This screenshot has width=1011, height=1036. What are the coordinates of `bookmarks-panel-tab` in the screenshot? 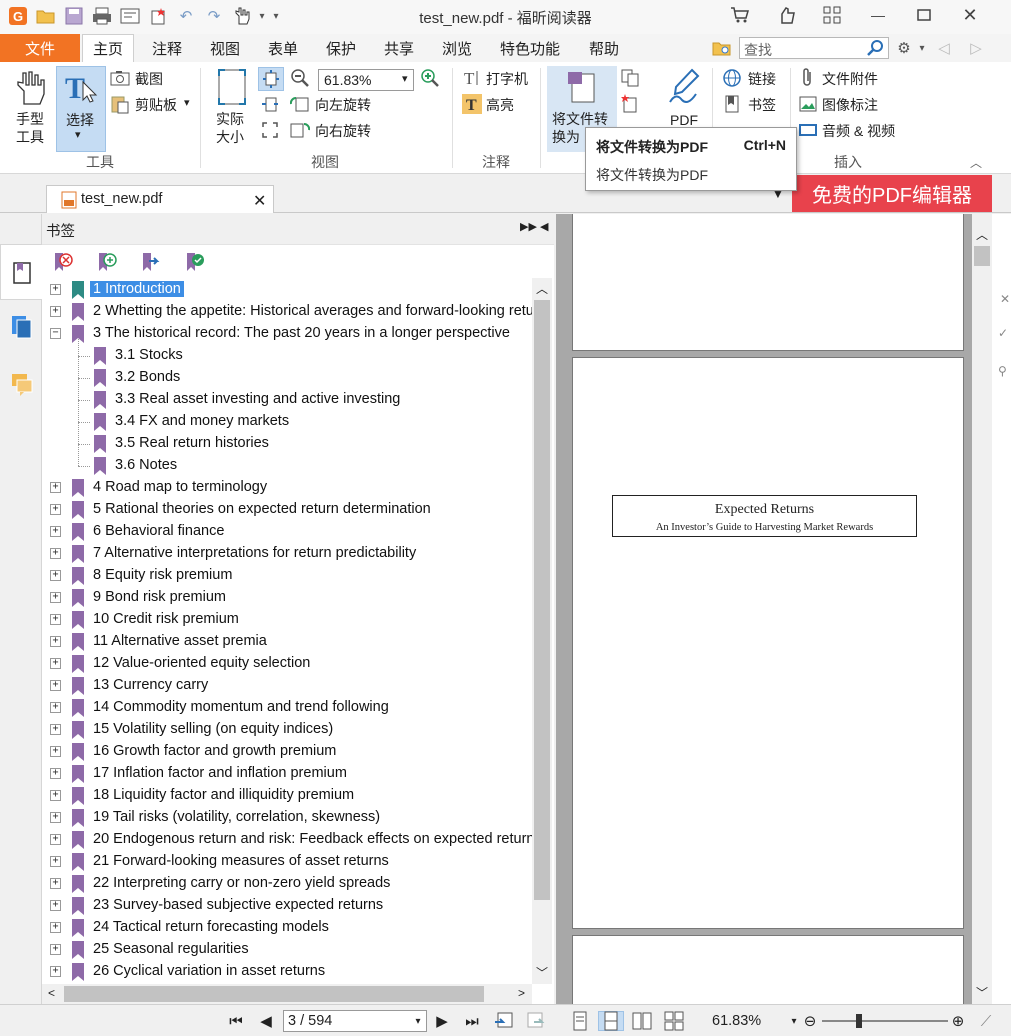 It's located at (21, 272).